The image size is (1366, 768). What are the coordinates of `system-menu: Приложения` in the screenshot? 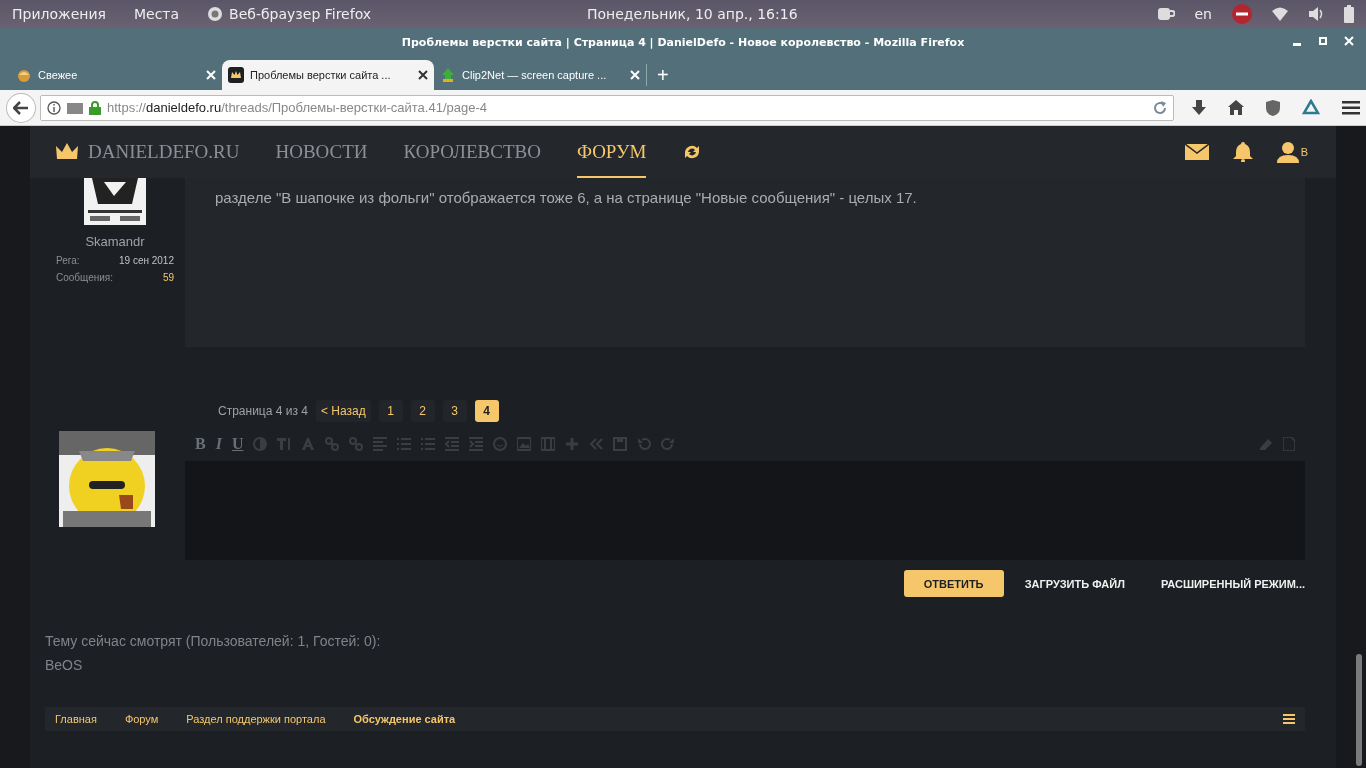 It's located at (59, 14).